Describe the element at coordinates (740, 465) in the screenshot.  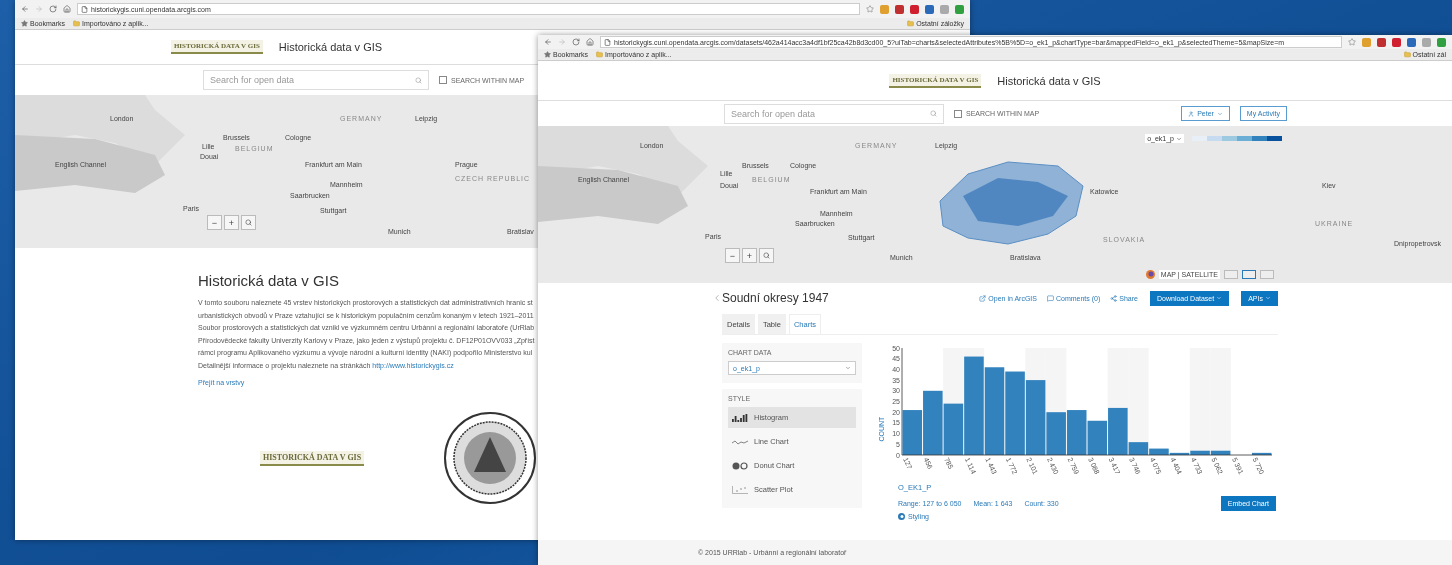
I see `donut-chart-icon` at that location.